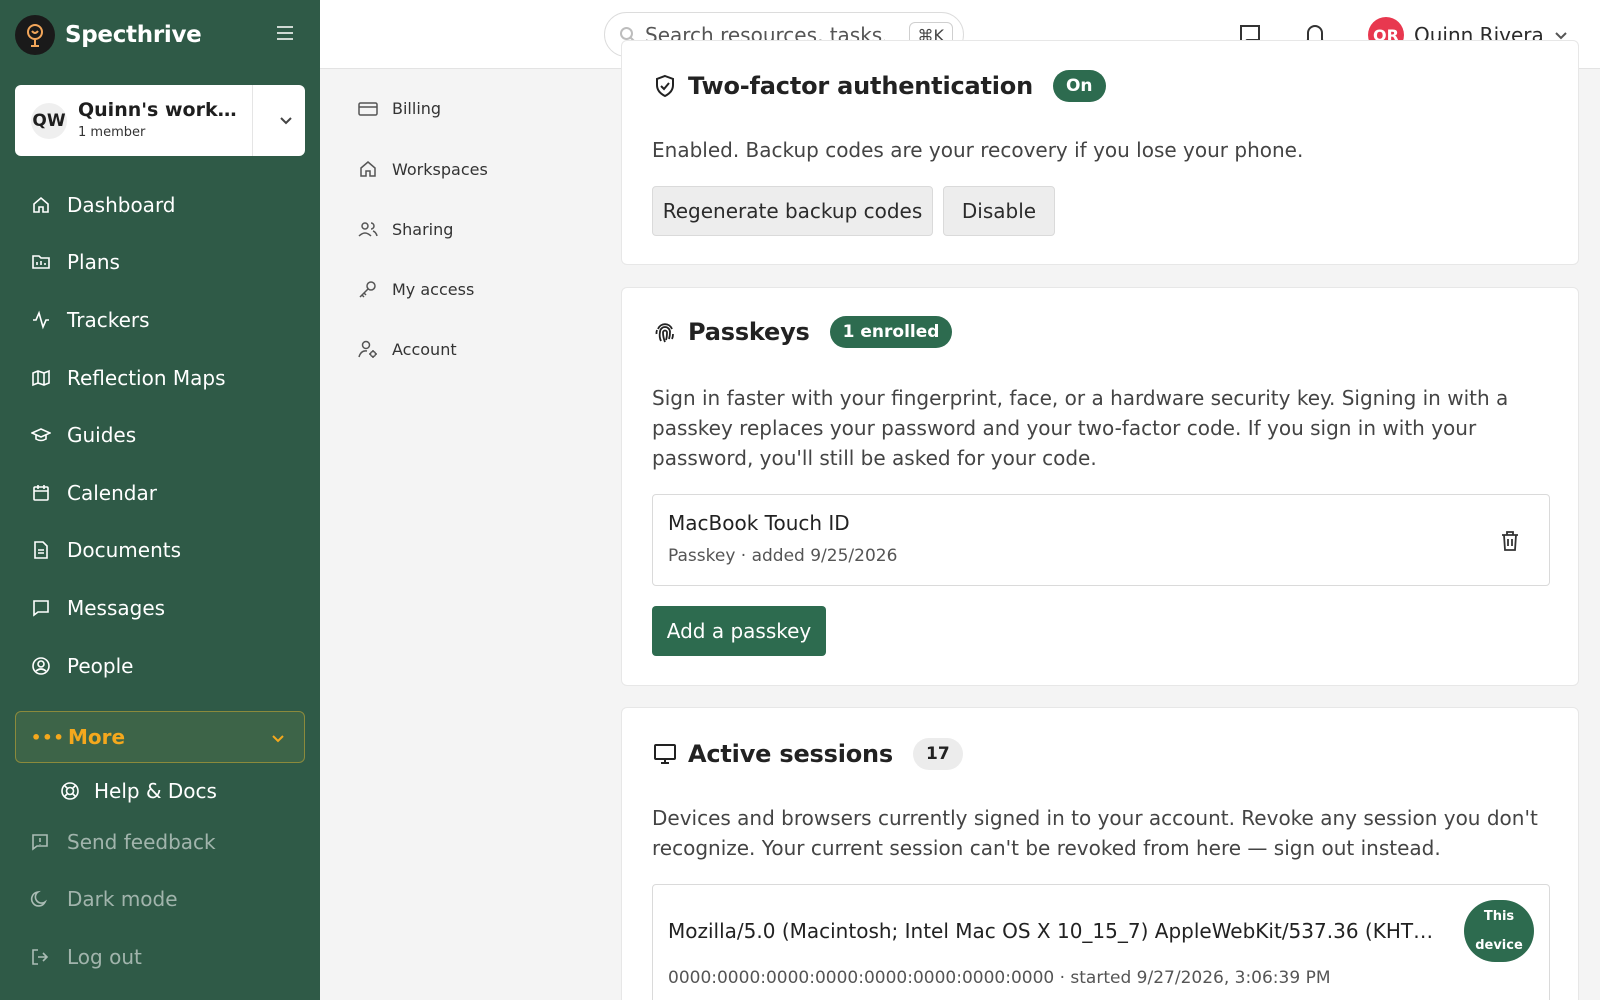  What do you see at coordinates (440, 169) in the screenshot?
I see `subnav-label: Workspaces` at bounding box center [440, 169].